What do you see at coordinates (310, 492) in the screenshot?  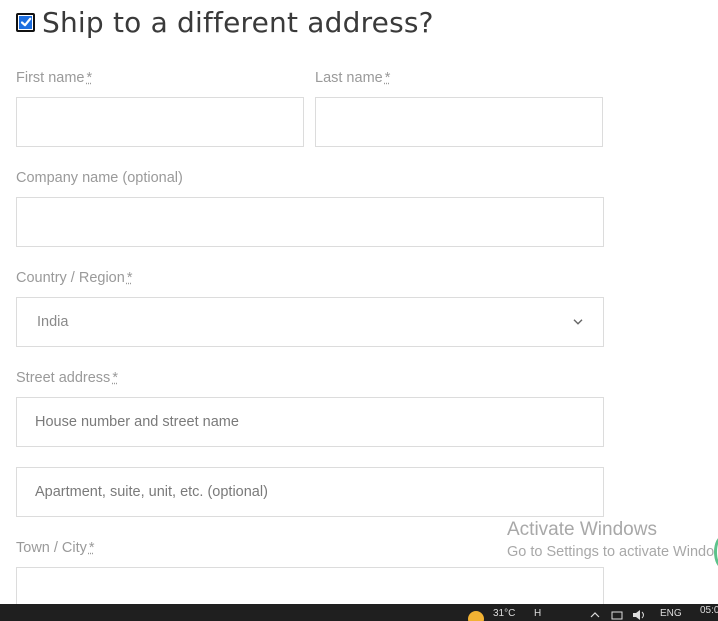 I see `apartment-input: Apartment, suite, unit, etc. (optional)` at bounding box center [310, 492].